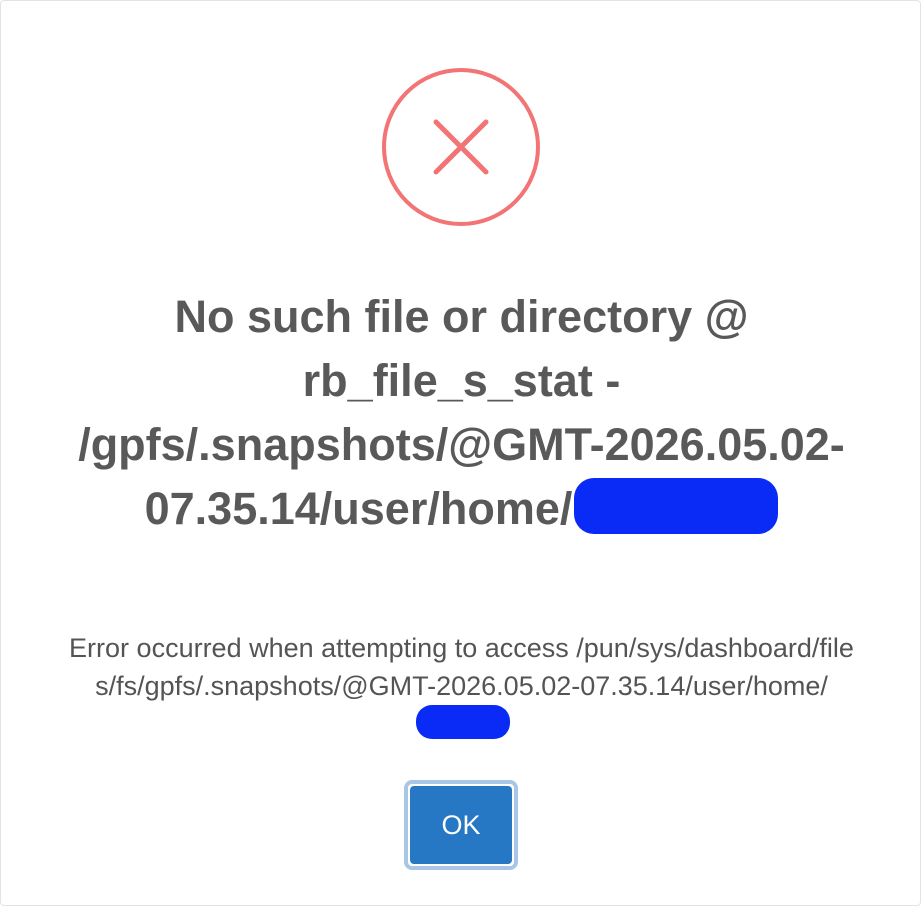 Image resolution: width=921 pixels, height=906 pixels. I want to click on ok-button-focus-ring: OK, so click(461, 825).